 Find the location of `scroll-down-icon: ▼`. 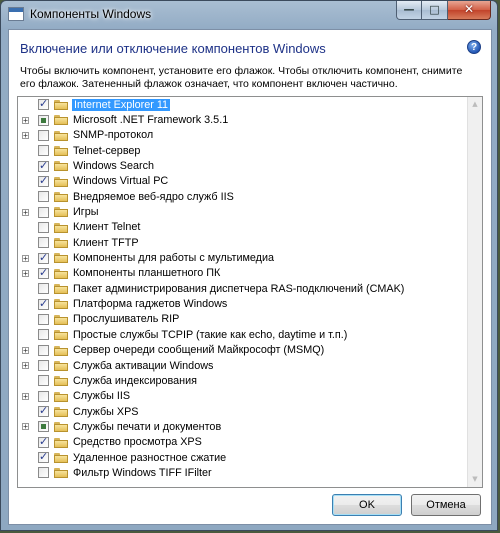

scroll-down-icon: ▼ is located at coordinates (475, 479).